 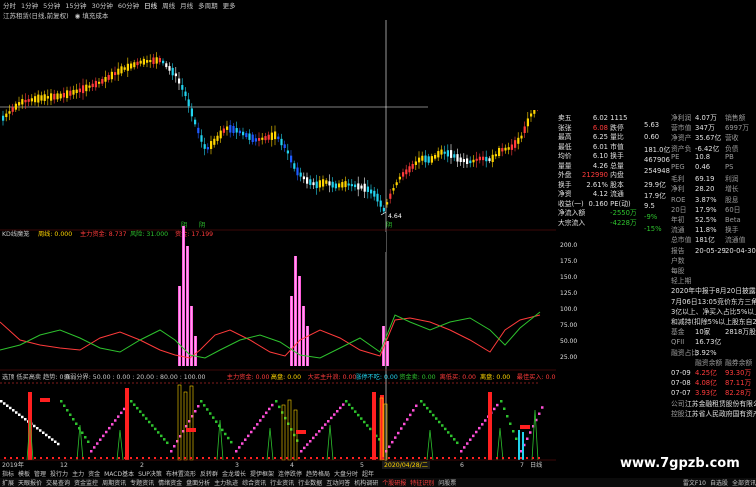 What do you see at coordinates (226, 482) in the screenshot?
I see `info-tab: 主力轨迹` at bounding box center [226, 482].